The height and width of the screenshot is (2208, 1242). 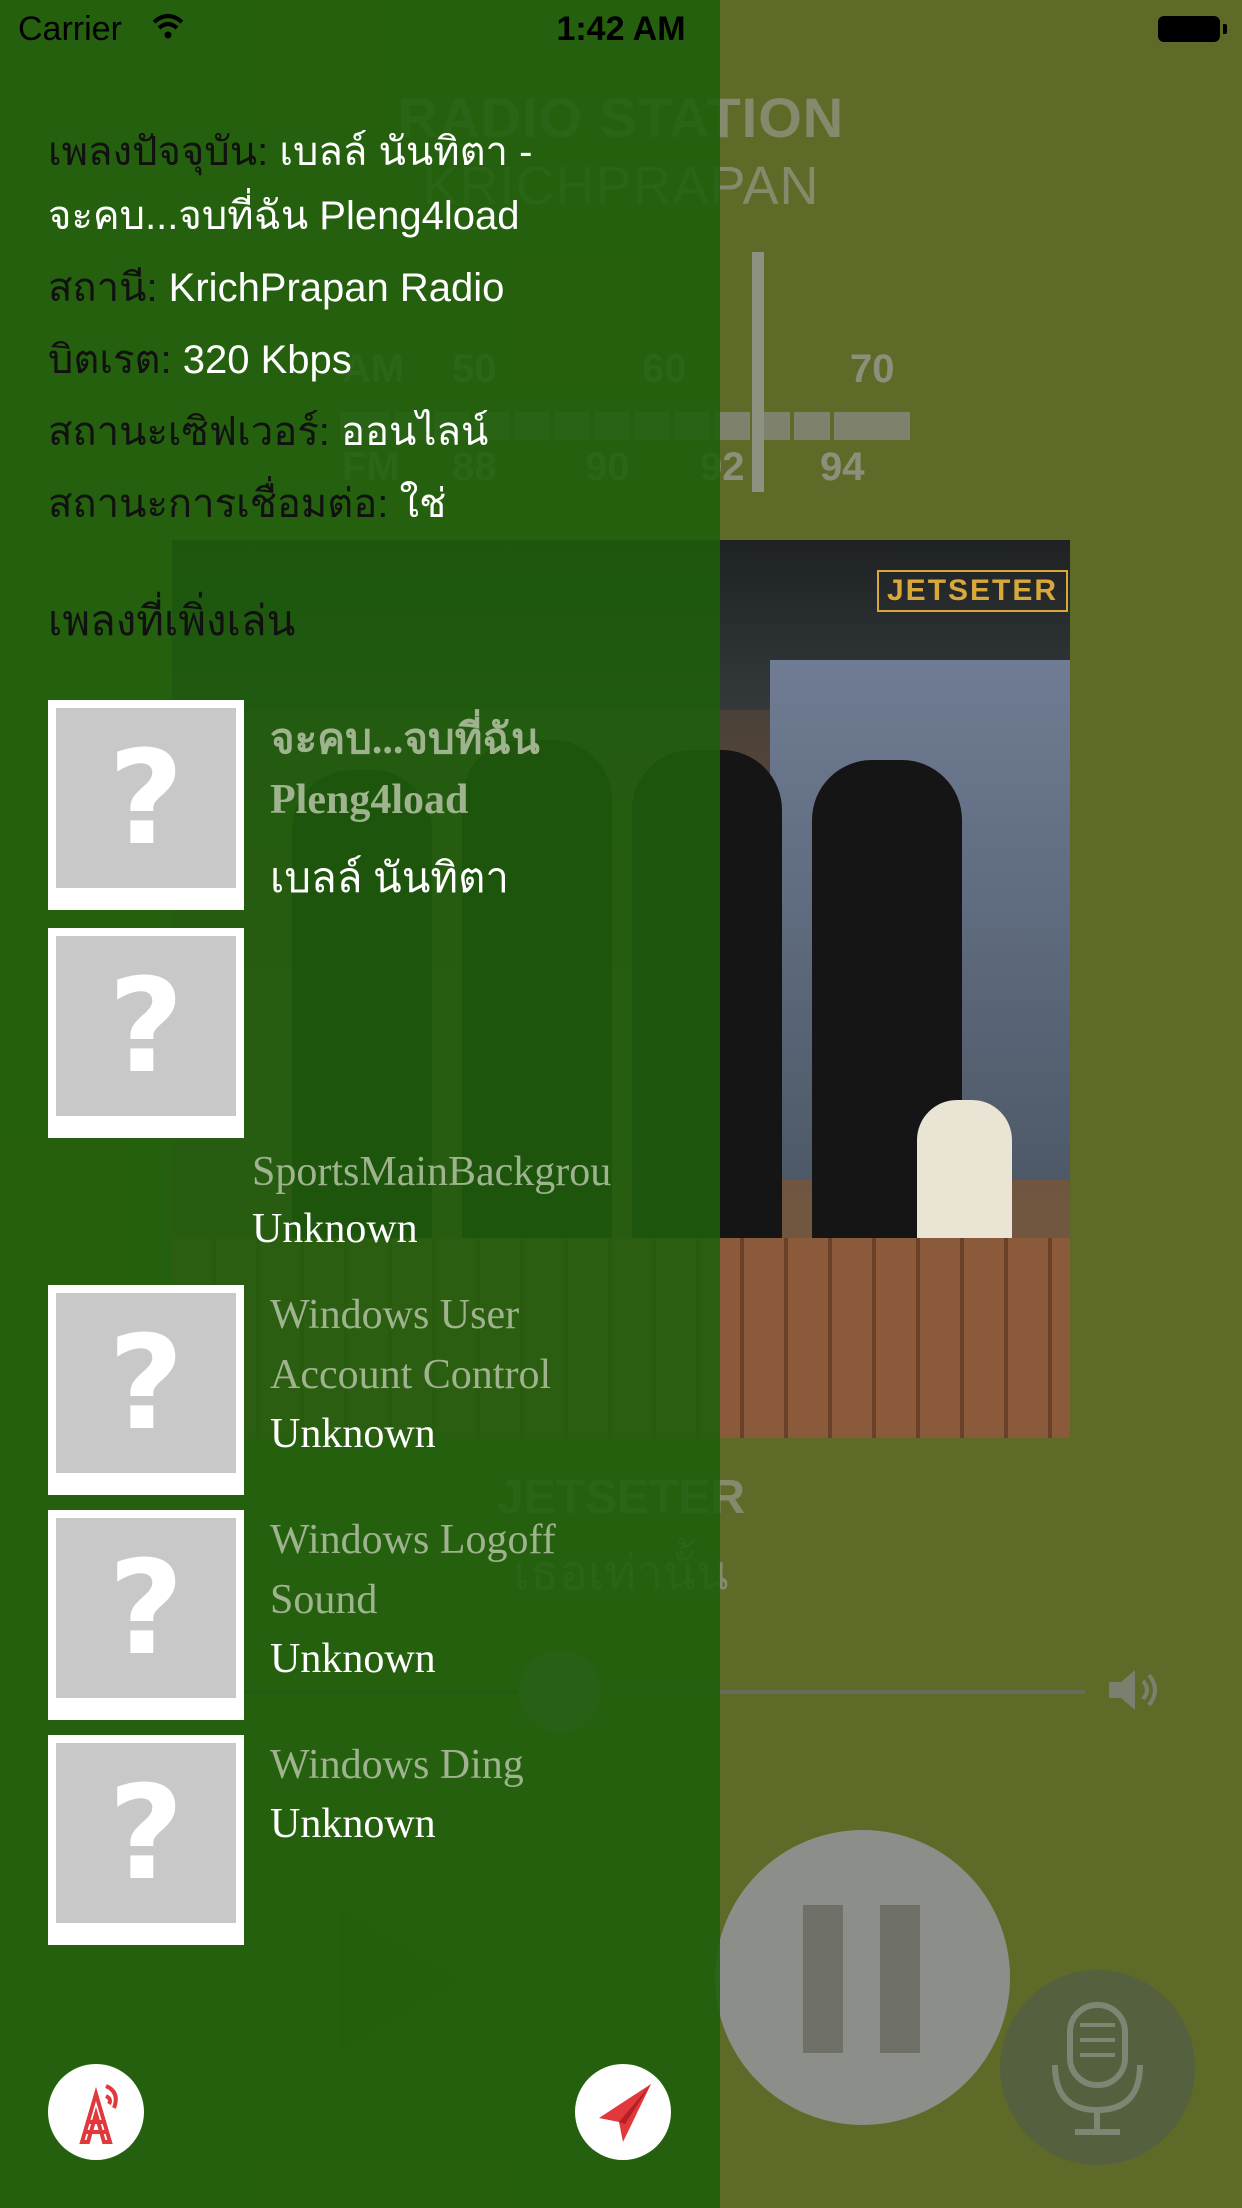 What do you see at coordinates (1133, 1690) in the screenshot?
I see `speaker-icon` at bounding box center [1133, 1690].